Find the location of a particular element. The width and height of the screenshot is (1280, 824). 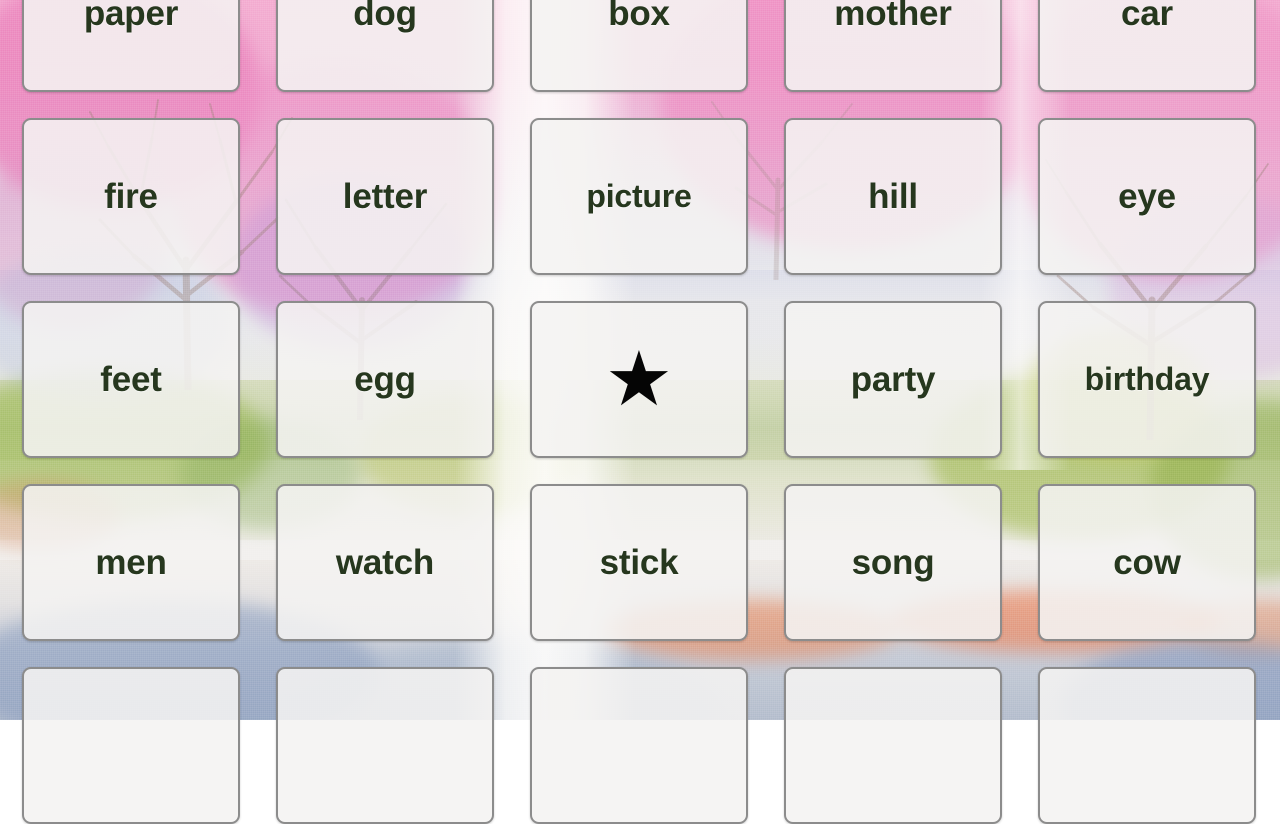

bingo-cell-label: birthday is located at coordinates (1147, 379).